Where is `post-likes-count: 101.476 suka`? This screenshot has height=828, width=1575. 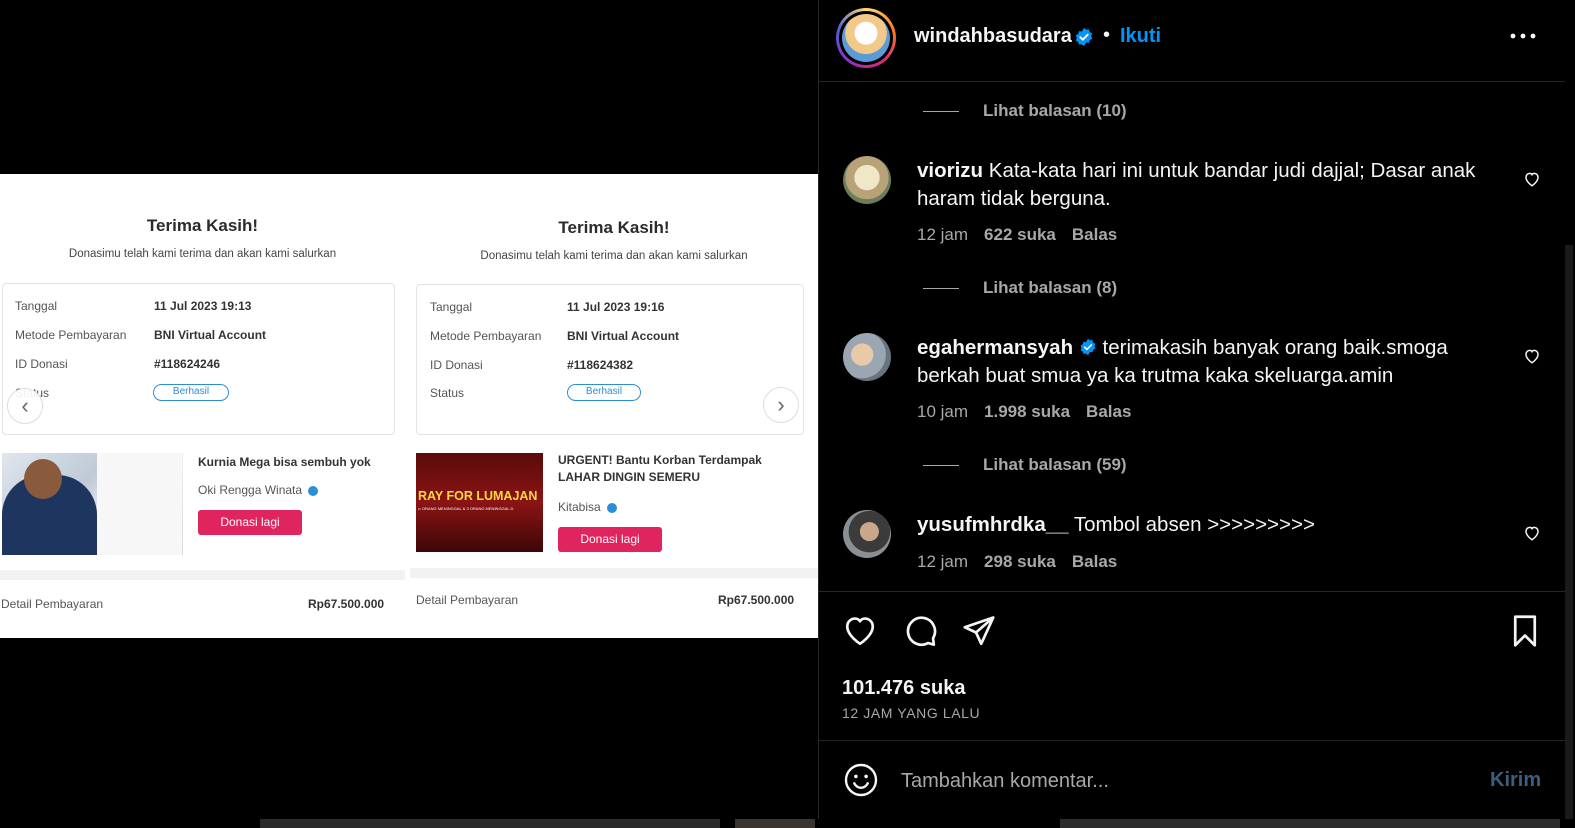
post-likes-count: 101.476 suka is located at coordinates (903, 688).